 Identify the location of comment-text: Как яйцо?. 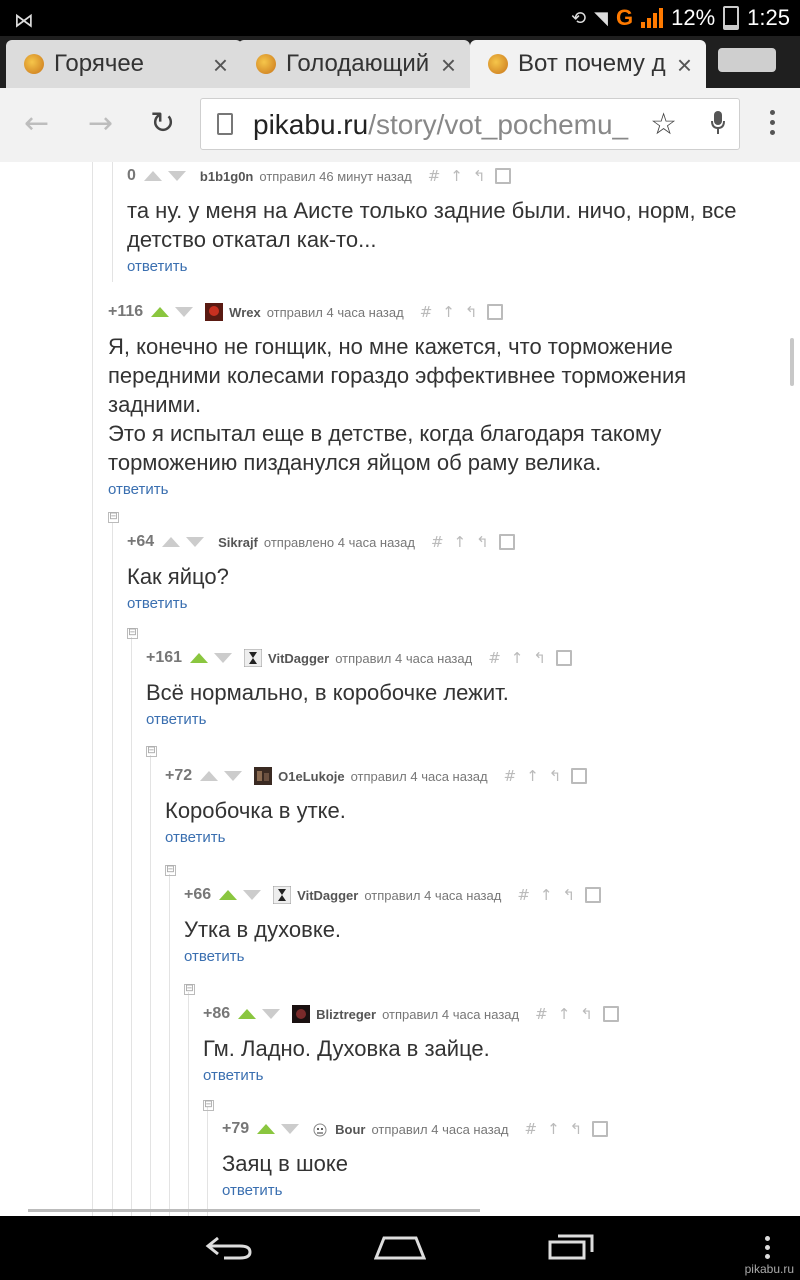
(178, 576).